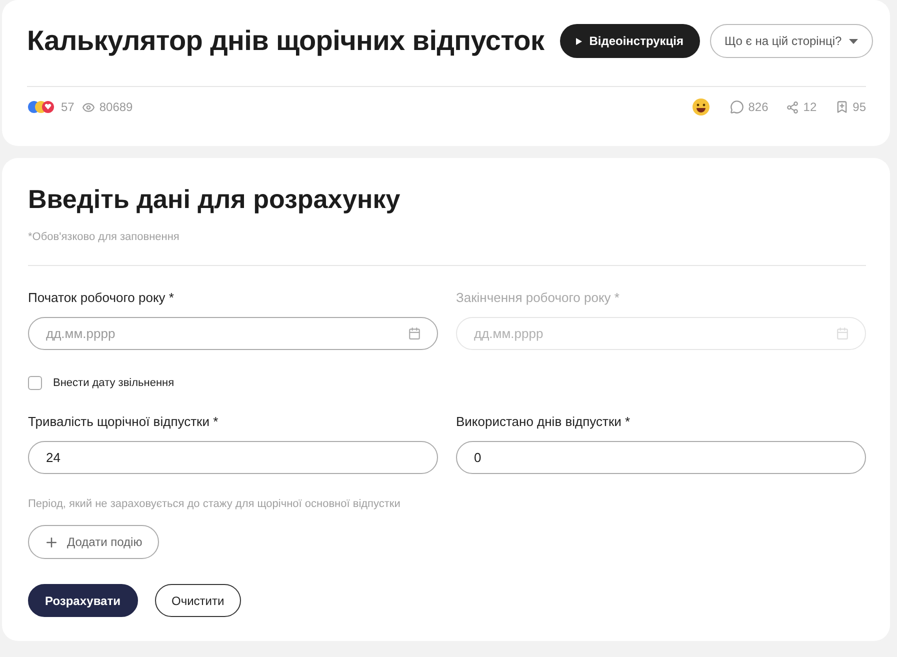 This screenshot has width=897, height=657. I want to click on add-event-button: Додати подію, so click(94, 542).